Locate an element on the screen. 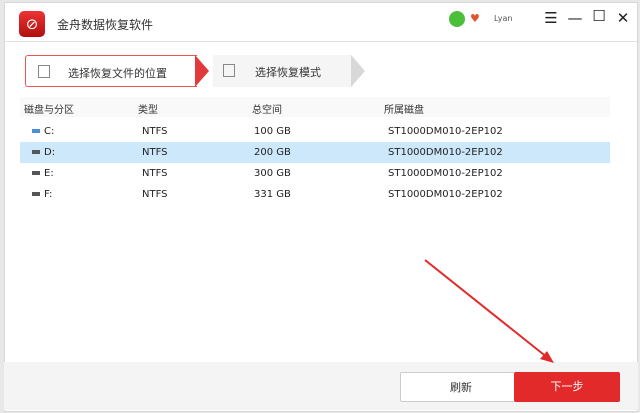 The width and height of the screenshot is (640, 413). annotation-arrow is located at coordinates (489, 311).